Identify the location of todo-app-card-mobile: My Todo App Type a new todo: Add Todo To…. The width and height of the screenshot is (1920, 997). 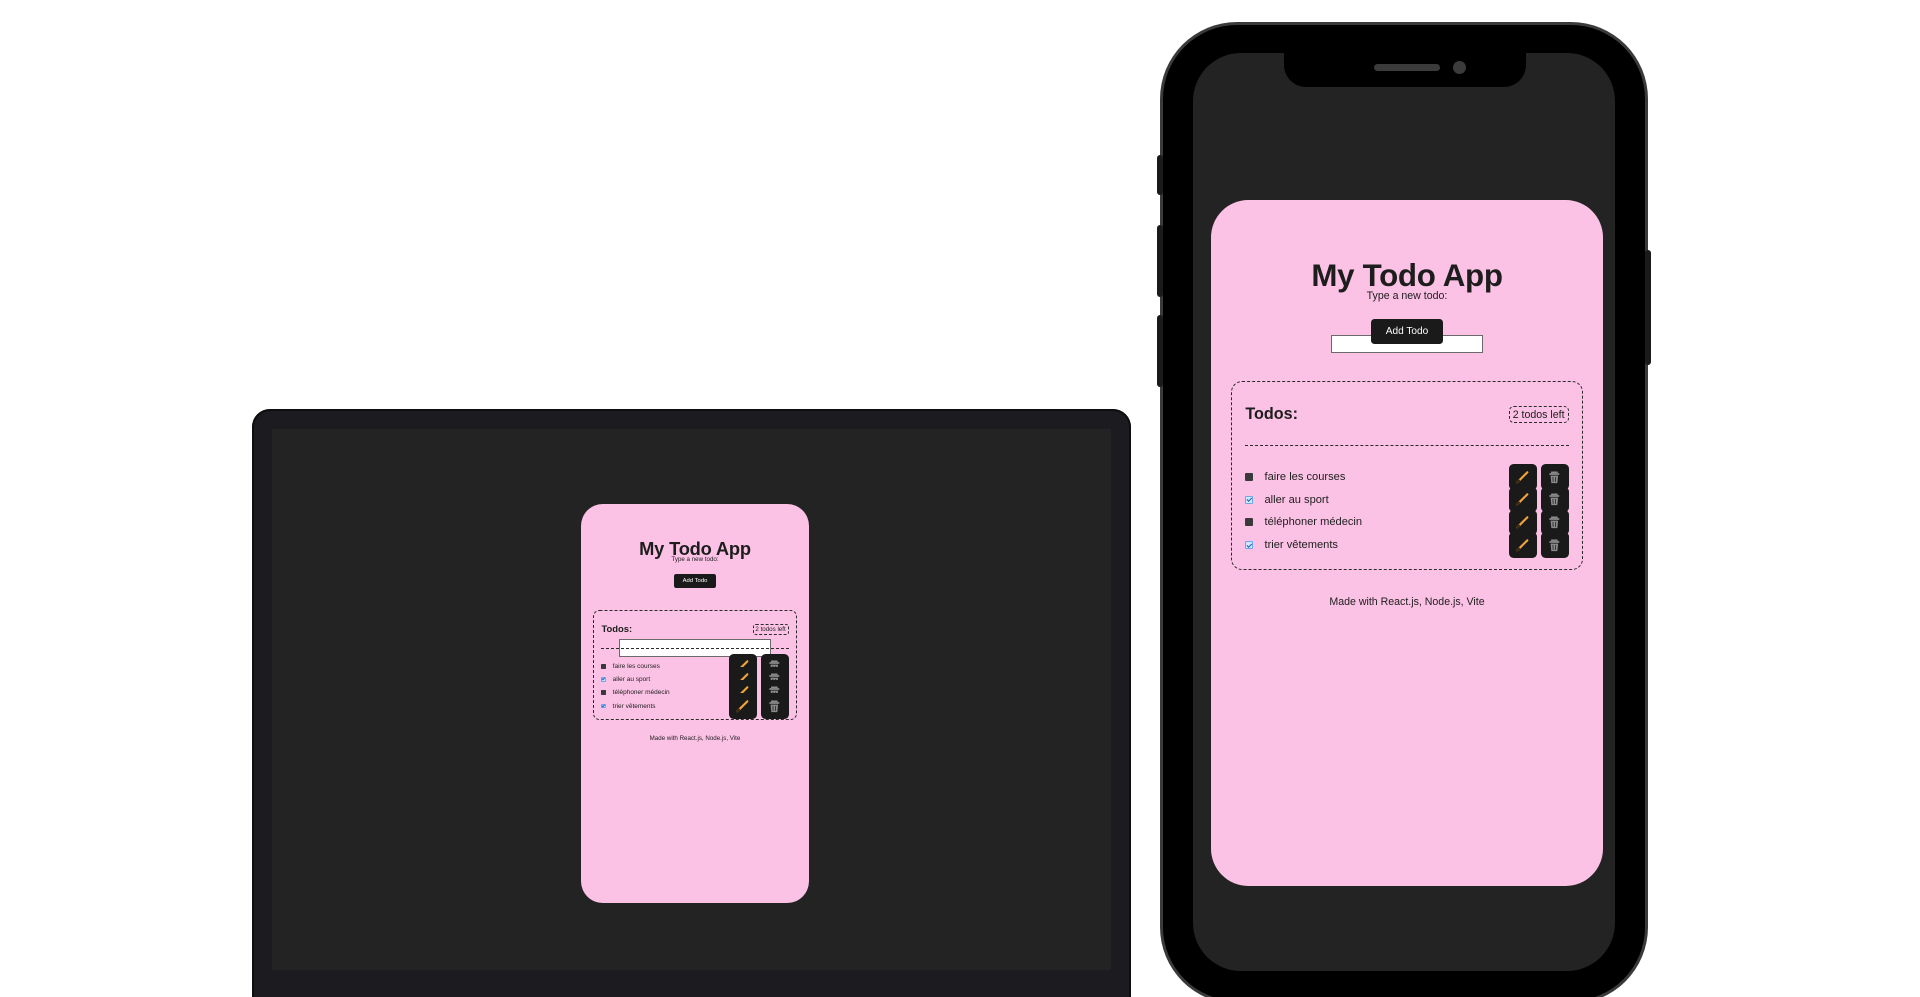
(1407, 543).